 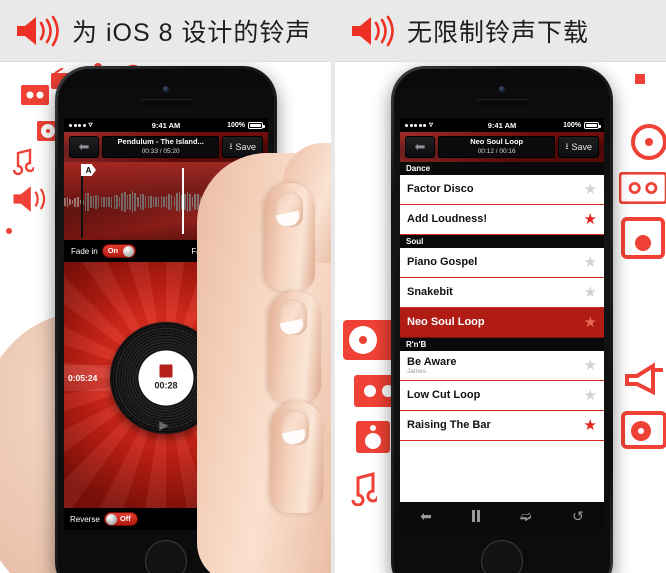 I want to click on marker-b: B, so click(x=244, y=201).